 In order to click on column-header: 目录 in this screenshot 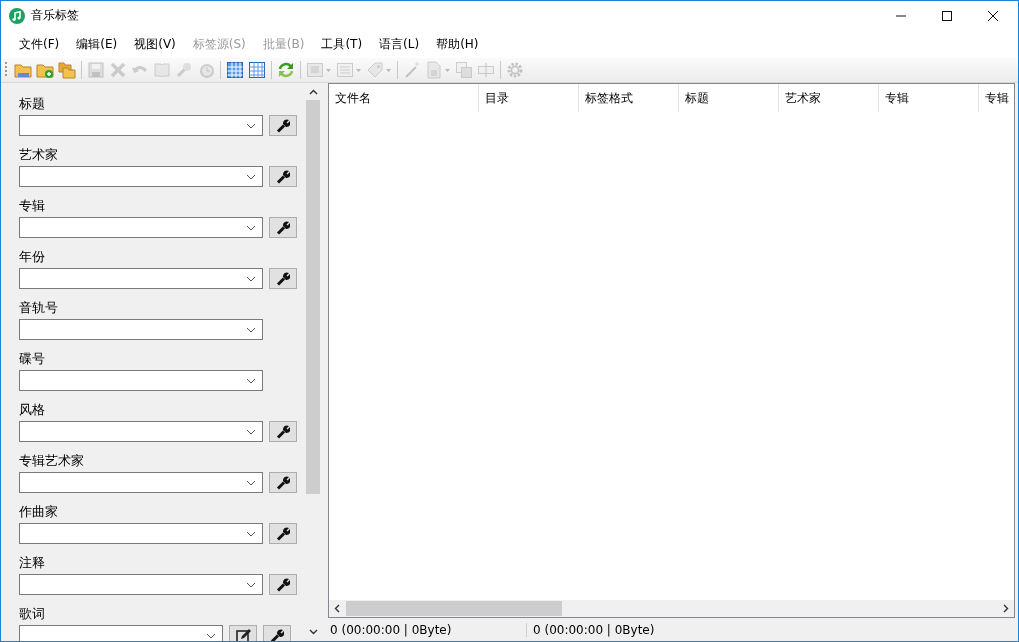, I will do `click(529, 98)`.